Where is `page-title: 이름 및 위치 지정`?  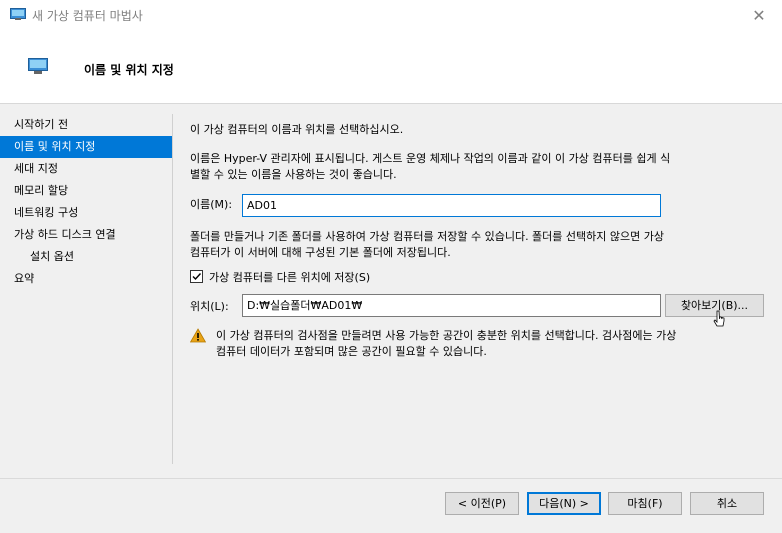 page-title: 이름 및 위치 지정 is located at coordinates (129, 70).